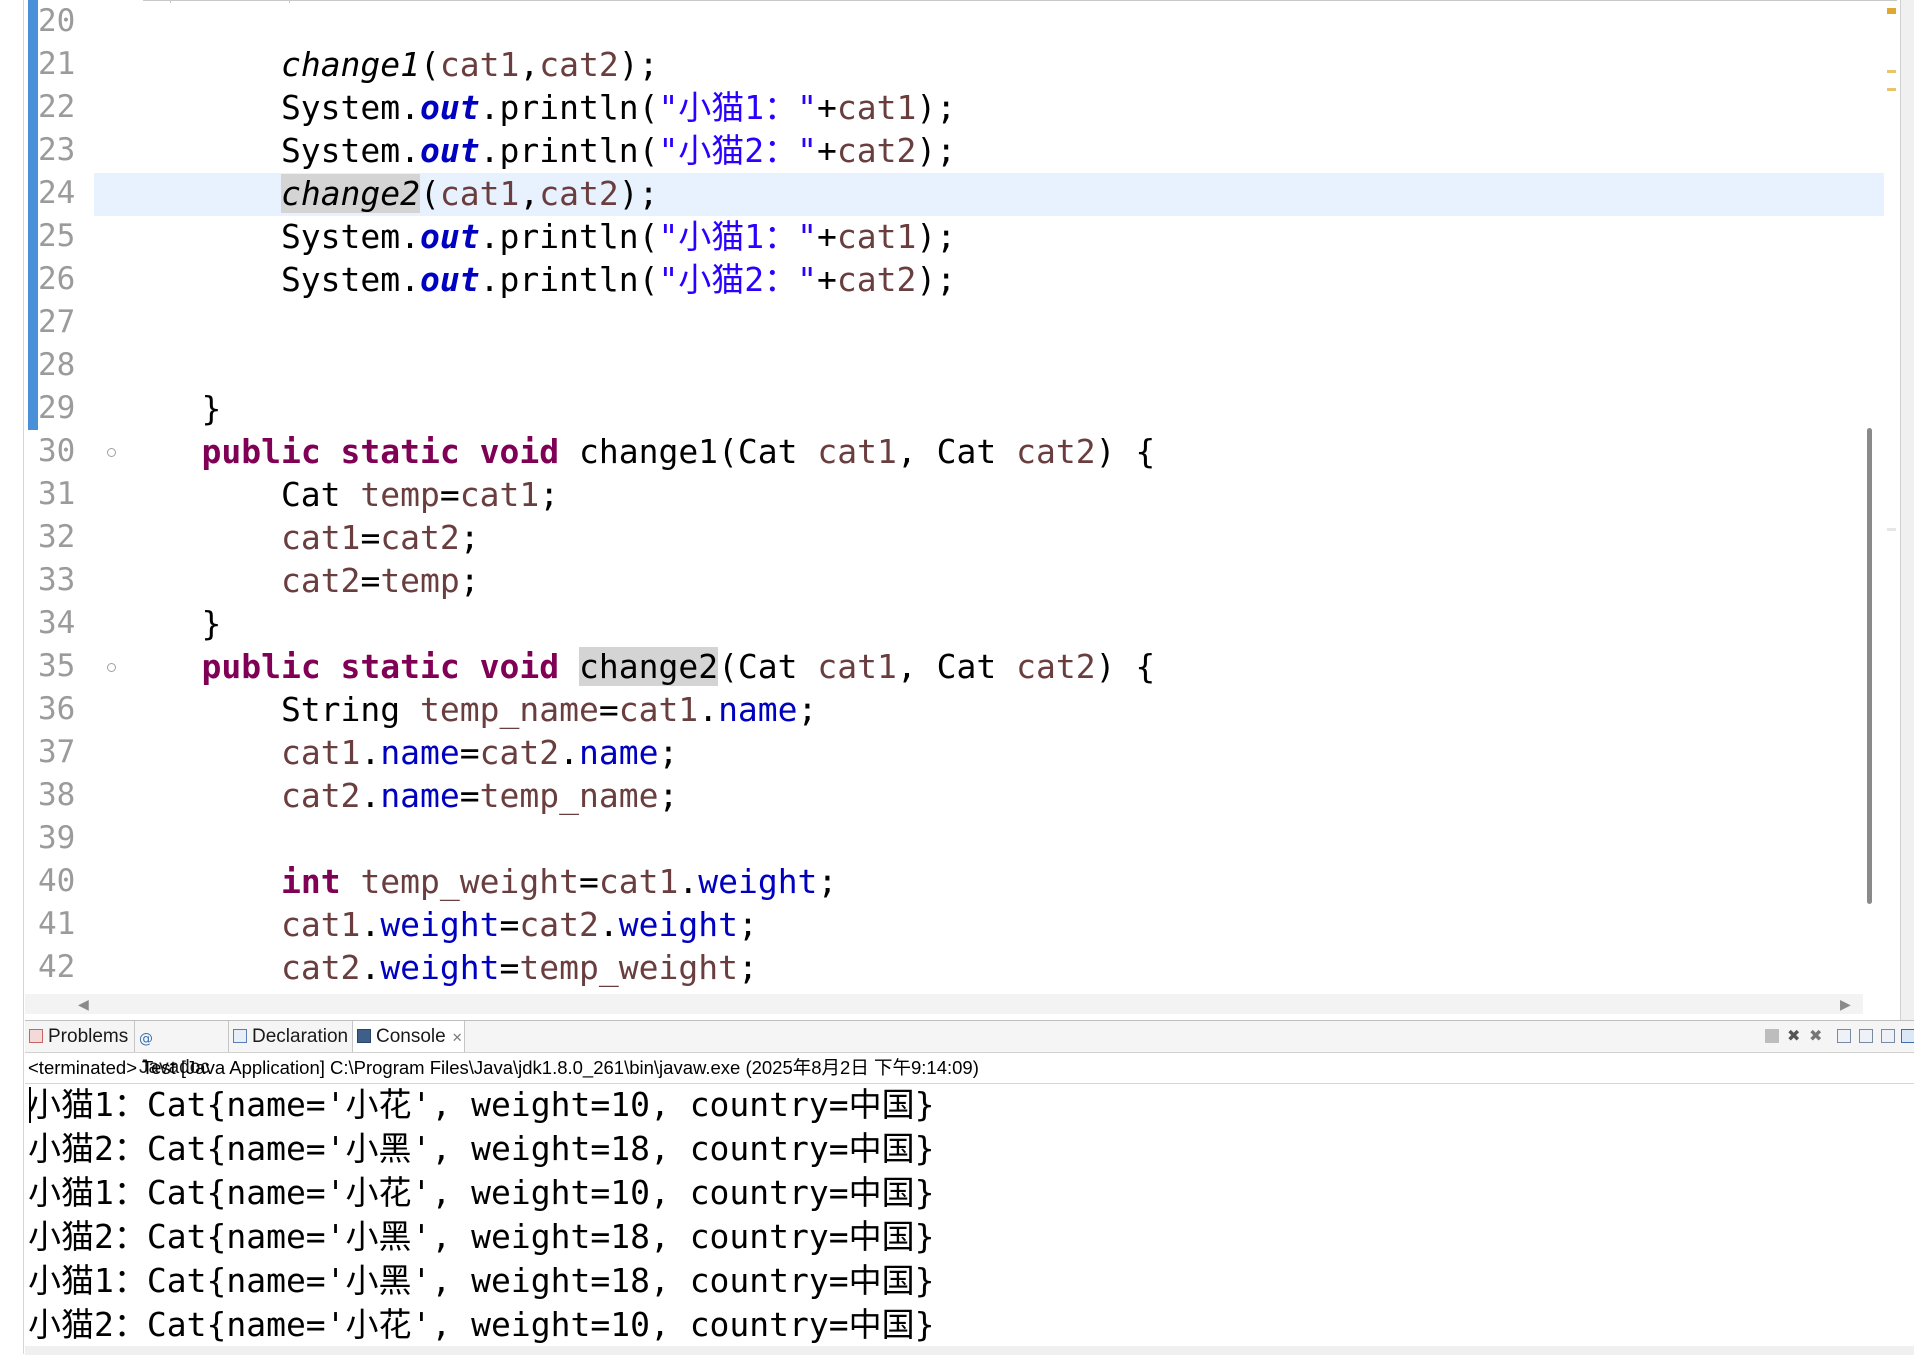 Image resolution: width=1914 pixels, height=1355 pixels. I want to click on line-number: 37, so click(57, 752).